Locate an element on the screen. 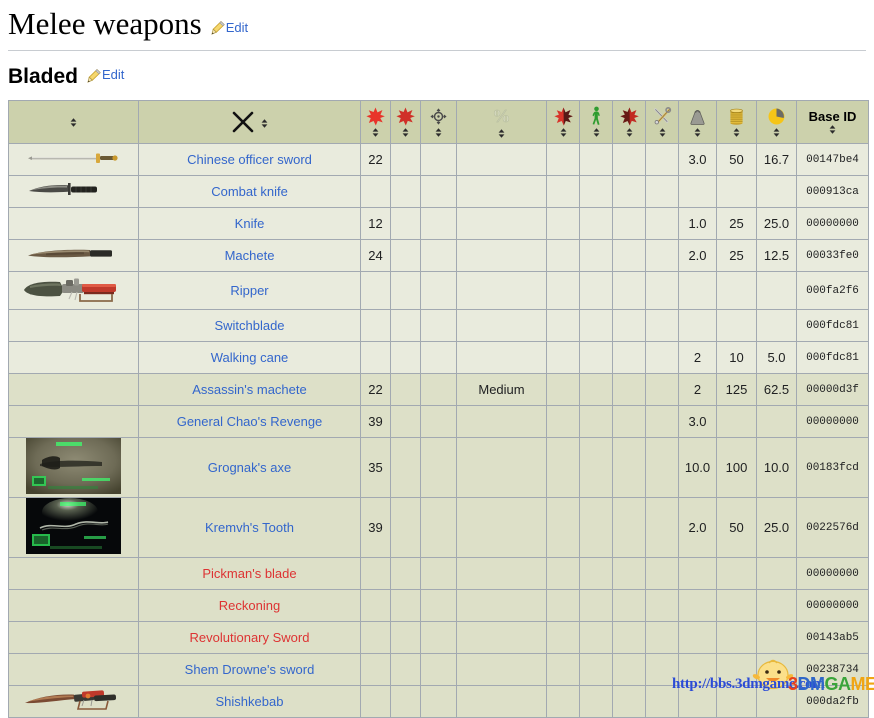 The height and width of the screenshot is (718, 874). weapon-name-link: Grognak's axe is located at coordinates (249, 467).